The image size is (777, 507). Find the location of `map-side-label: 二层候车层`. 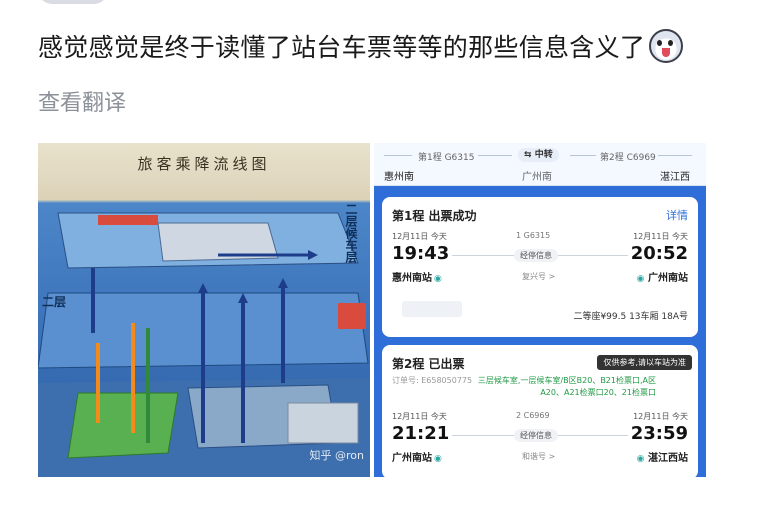

map-side-label: 二层候车层 is located at coordinates (351, 233).